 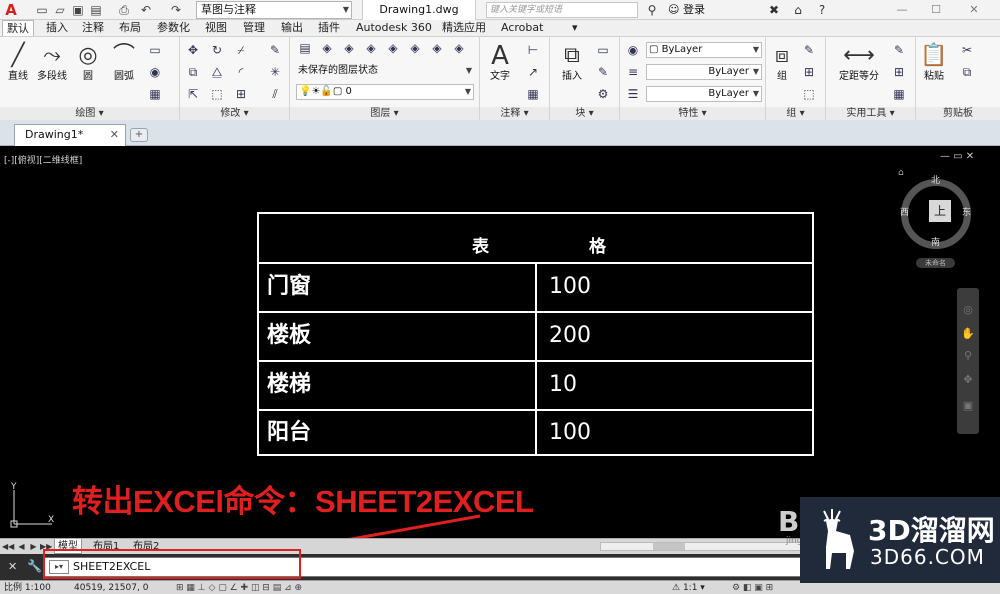 I want to click on cut-icon: ✂, so click(x=967, y=50).